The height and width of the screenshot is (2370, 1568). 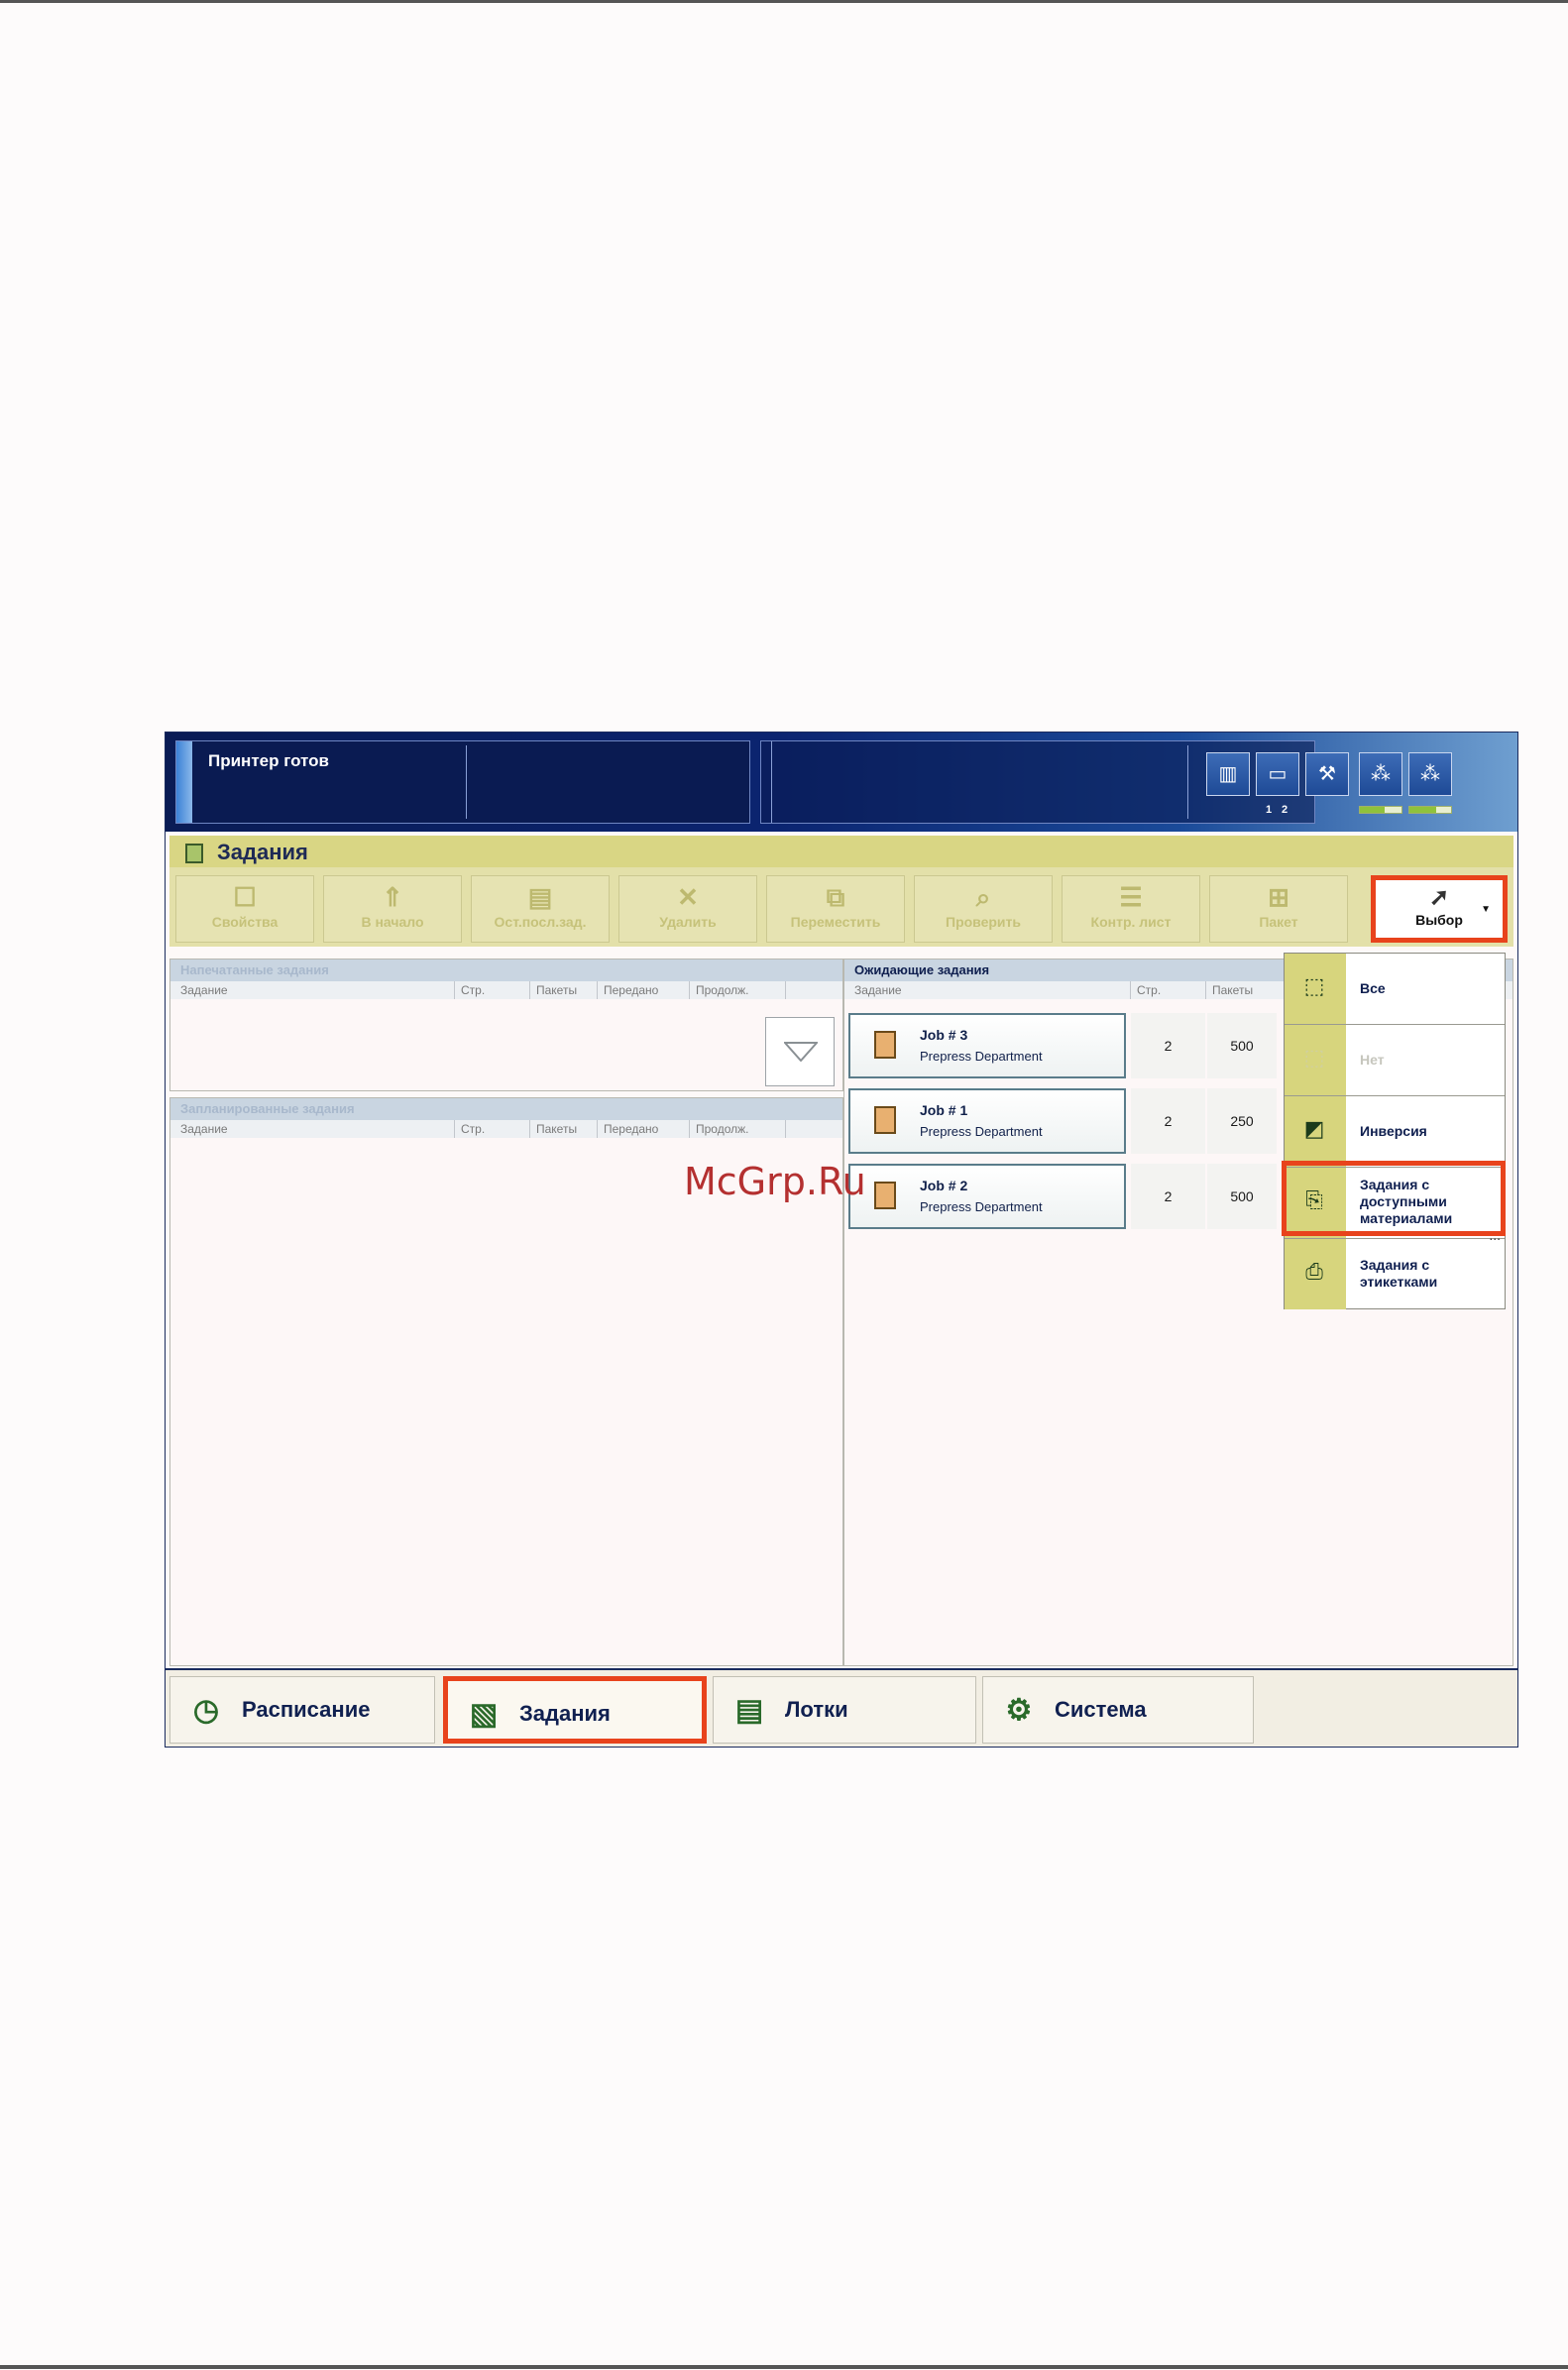 I want to click on bottom-navigation: ◷ Расписание ▧ Задания ▤ Лотки ⚙ Система, so click(x=841, y=1707).